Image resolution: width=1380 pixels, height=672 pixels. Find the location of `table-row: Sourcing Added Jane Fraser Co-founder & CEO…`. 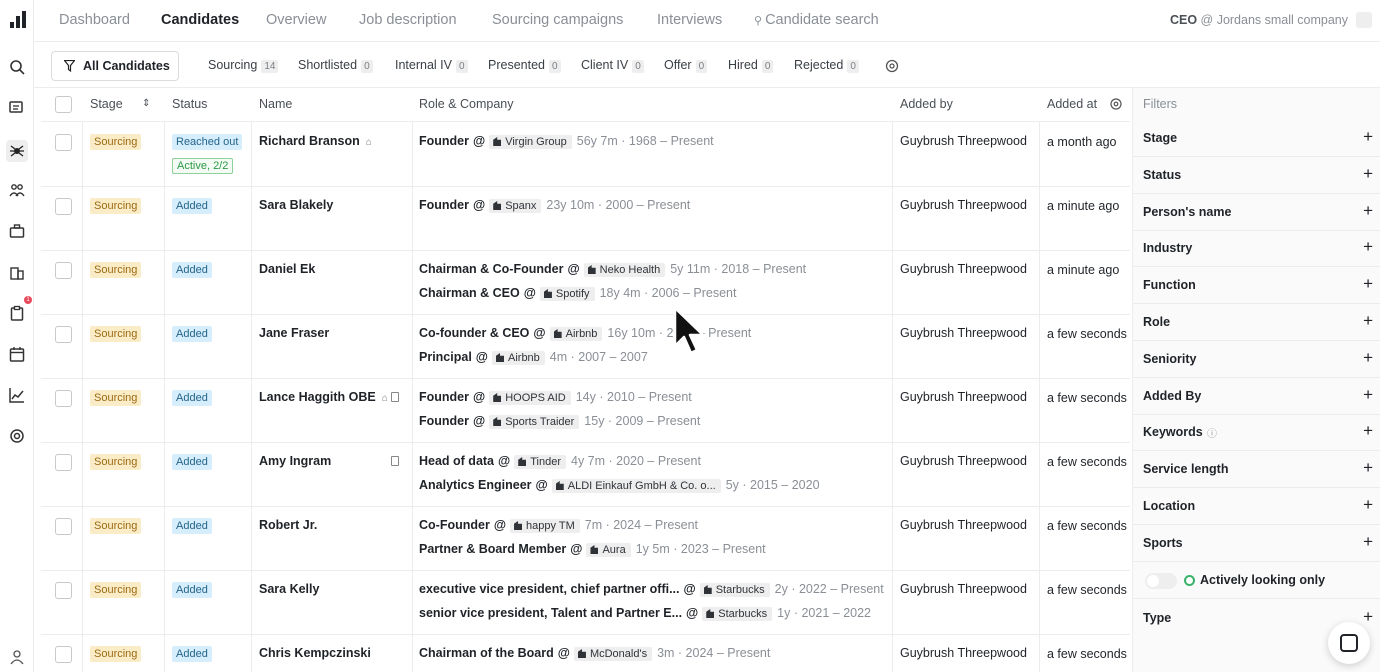

table-row: Sourcing Added Jane Fraser Co-founder & CEO… is located at coordinates (585, 347).